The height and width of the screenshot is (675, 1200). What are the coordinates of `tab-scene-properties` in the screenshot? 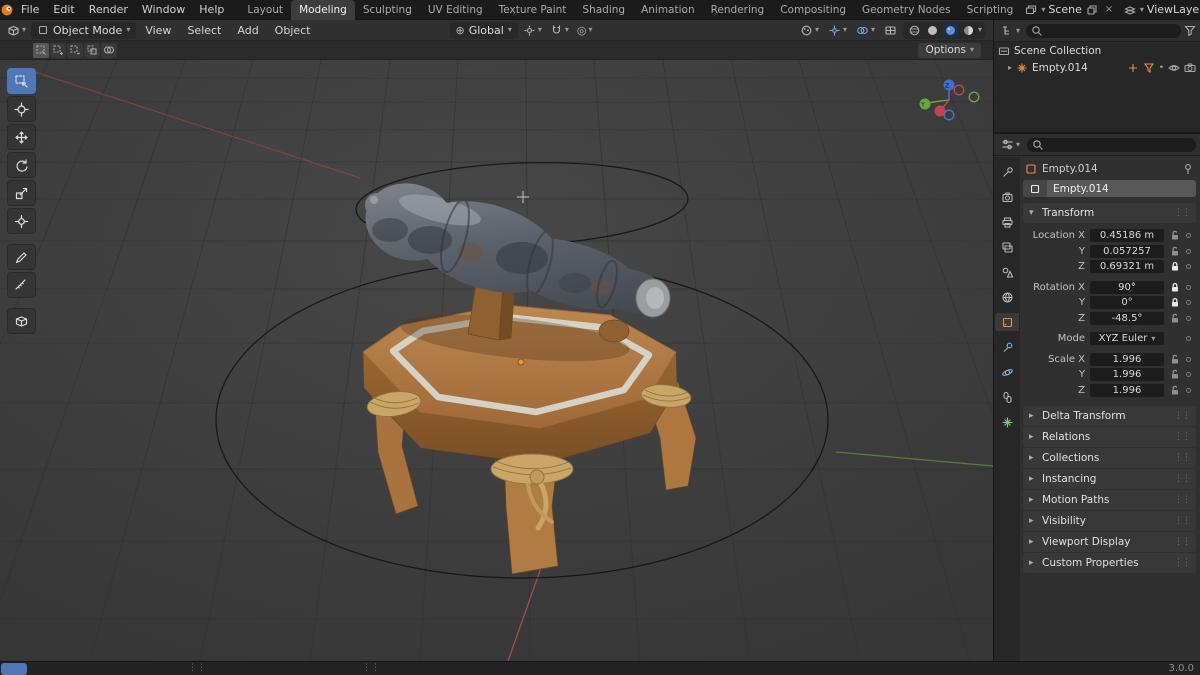 It's located at (1007, 272).